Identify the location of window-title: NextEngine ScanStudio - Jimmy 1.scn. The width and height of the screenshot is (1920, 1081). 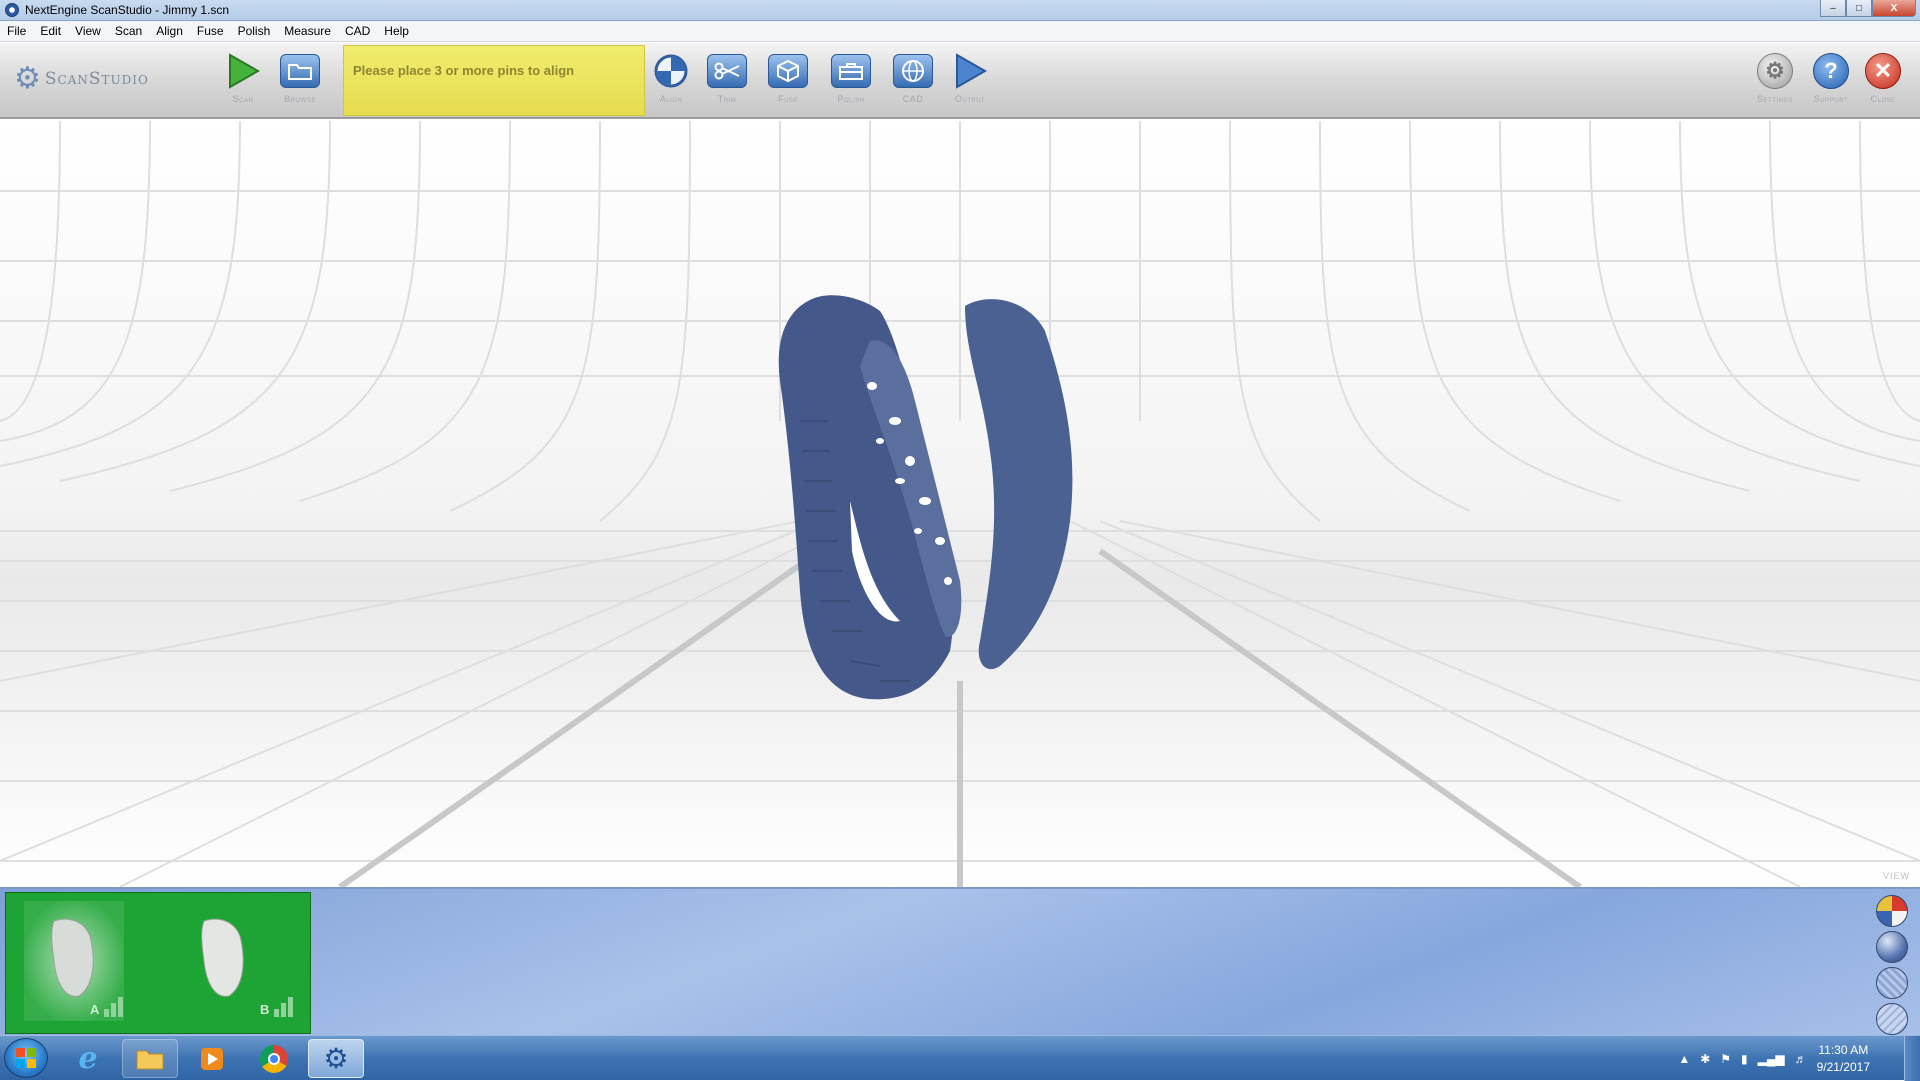
(127, 10).